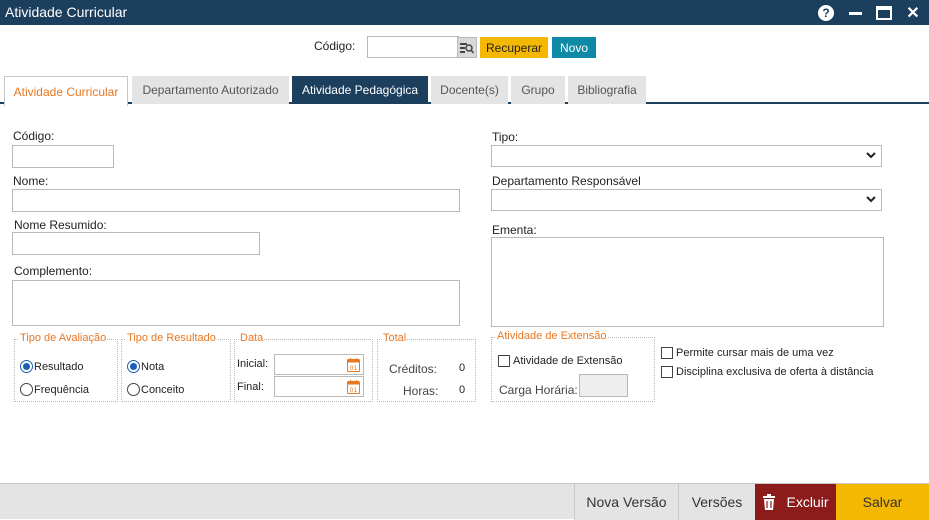 Image resolution: width=929 pixels, height=520 pixels. I want to click on data-group: Data Inicial: 01 Final: 01, so click(303, 367).